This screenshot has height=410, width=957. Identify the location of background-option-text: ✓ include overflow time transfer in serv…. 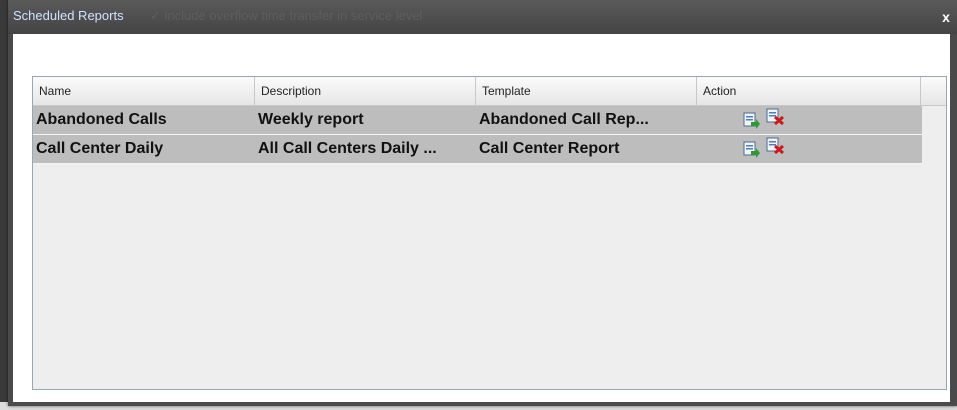
(286, 15).